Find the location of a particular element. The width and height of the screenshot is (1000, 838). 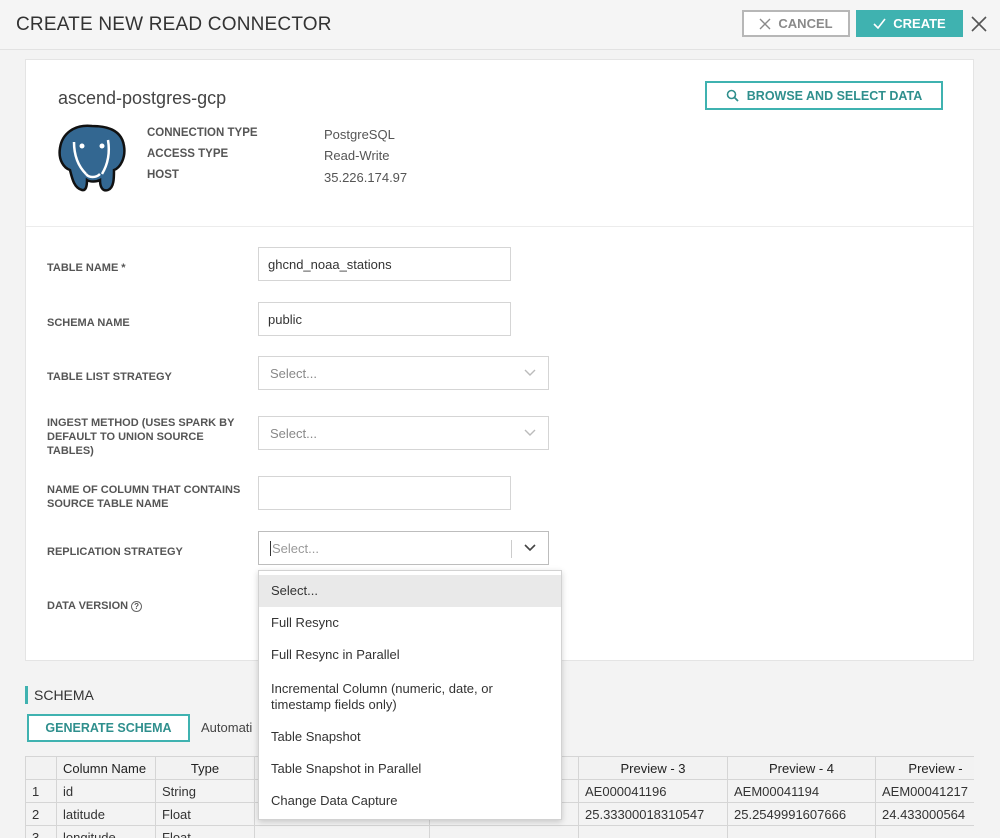

schema-section-title: SCHEMA is located at coordinates (59, 695).